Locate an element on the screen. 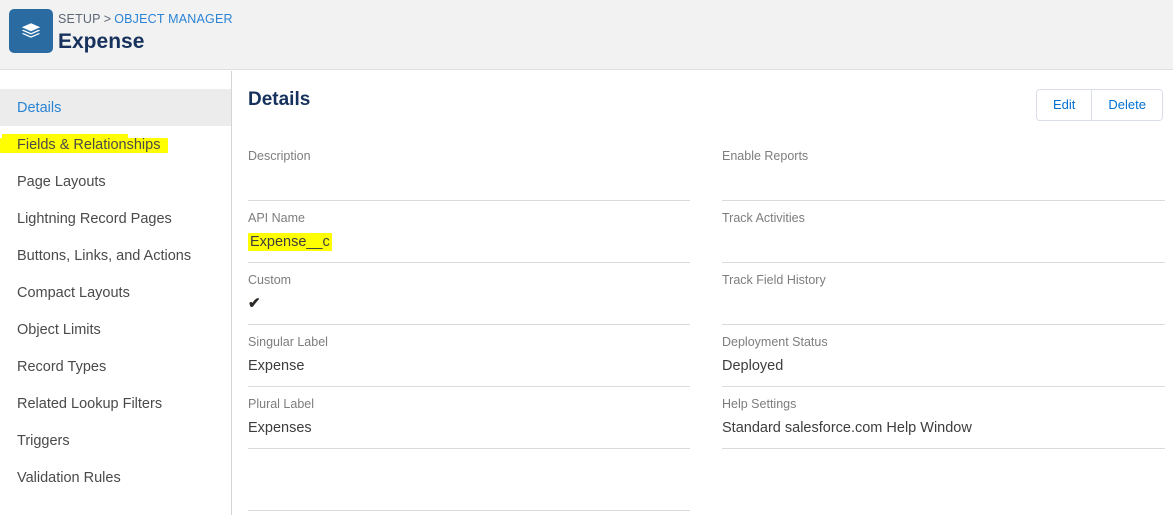  field-row: Plural Label Expenses is located at coordinates (469, 418).